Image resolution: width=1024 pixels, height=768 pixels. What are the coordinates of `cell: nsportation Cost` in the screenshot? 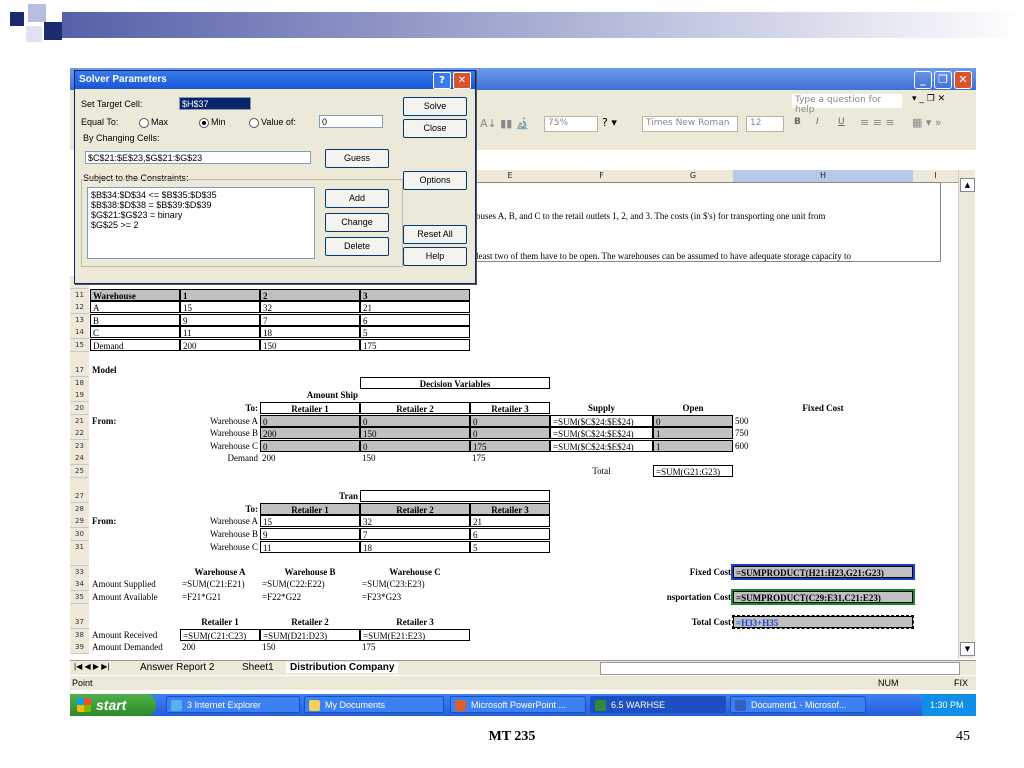 It's located at (693, 597).